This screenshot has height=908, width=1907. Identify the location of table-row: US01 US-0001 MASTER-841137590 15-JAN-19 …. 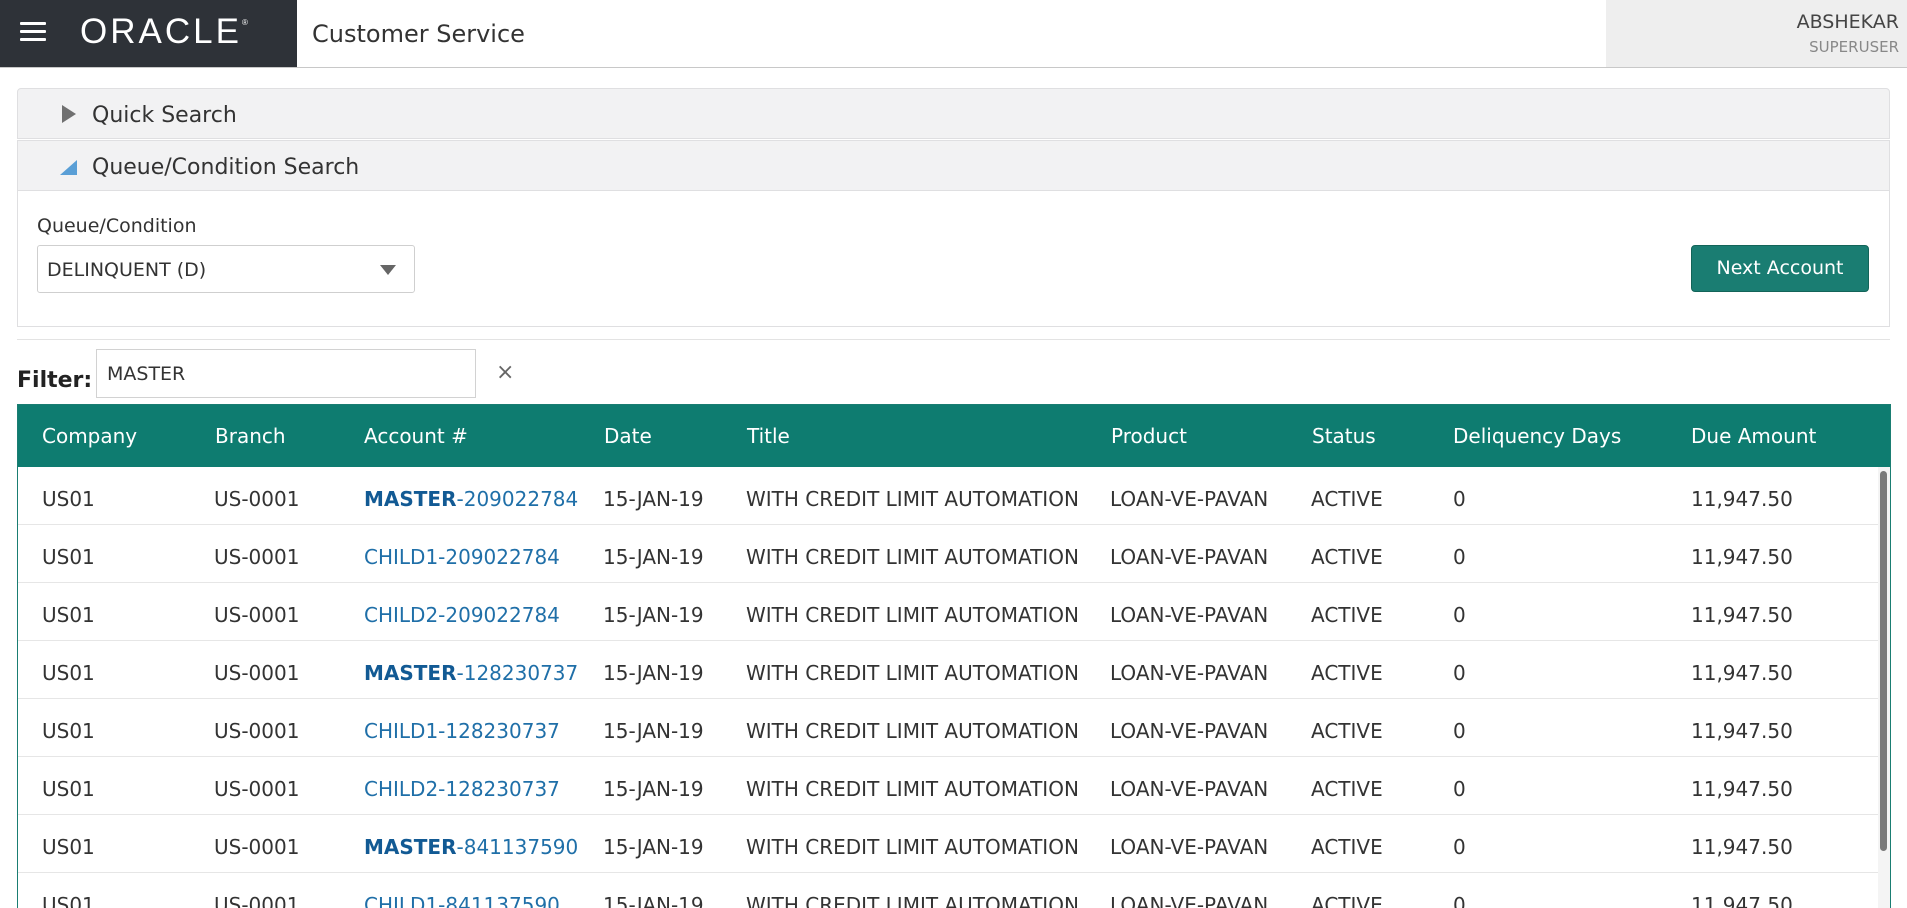
(948, 844).